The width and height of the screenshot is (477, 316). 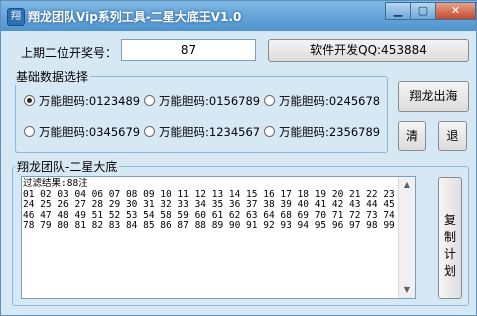 What do you see at coordinates (210, 132) in the screenshot?
I see `option-label: 万能胆码:1234567` at bounding box center [210, 132].